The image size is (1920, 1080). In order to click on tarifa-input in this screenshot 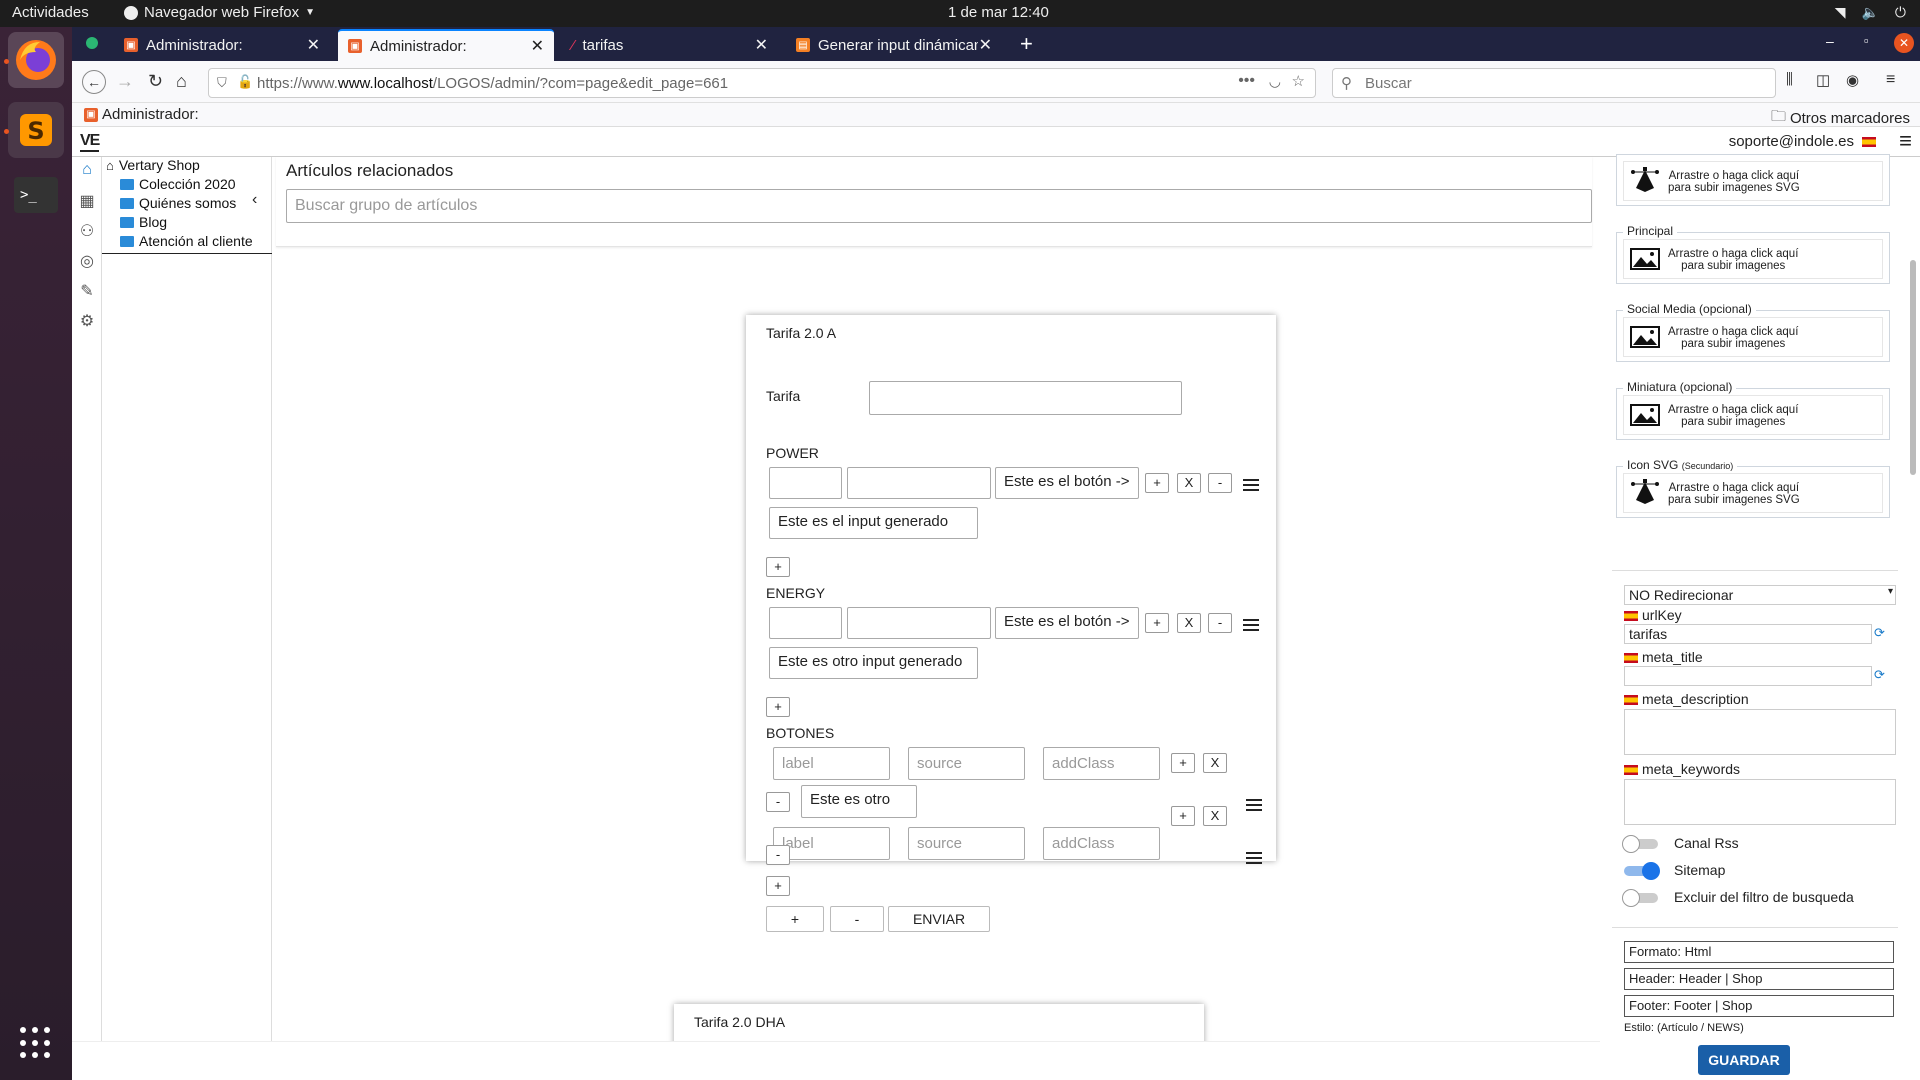, I will do `click(1025, 398)`.